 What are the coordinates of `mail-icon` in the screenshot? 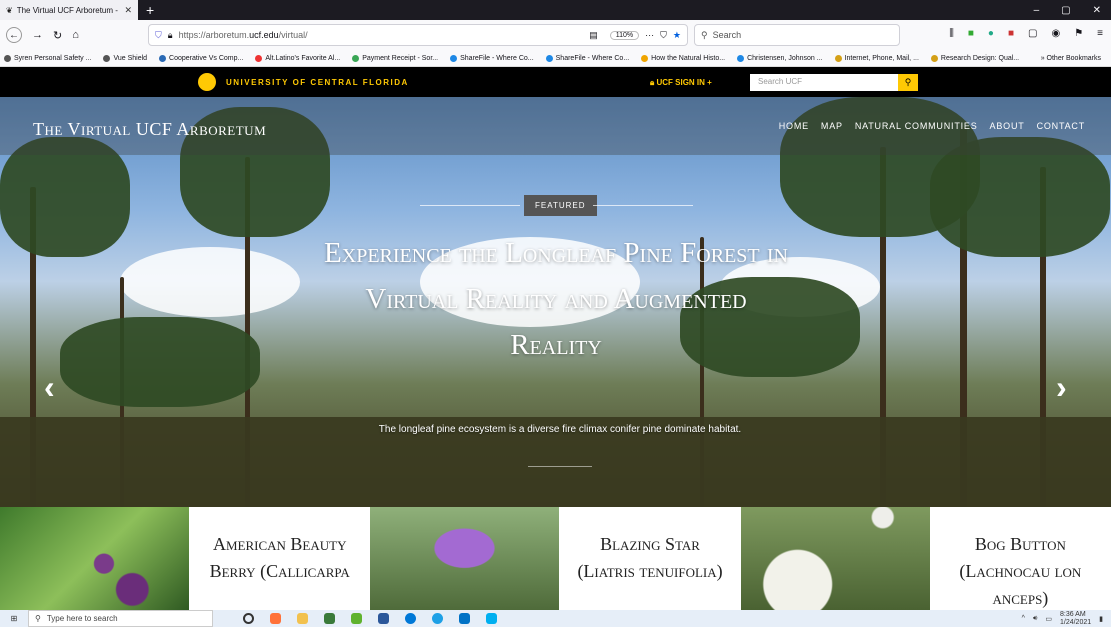 It's located at (464, 618).